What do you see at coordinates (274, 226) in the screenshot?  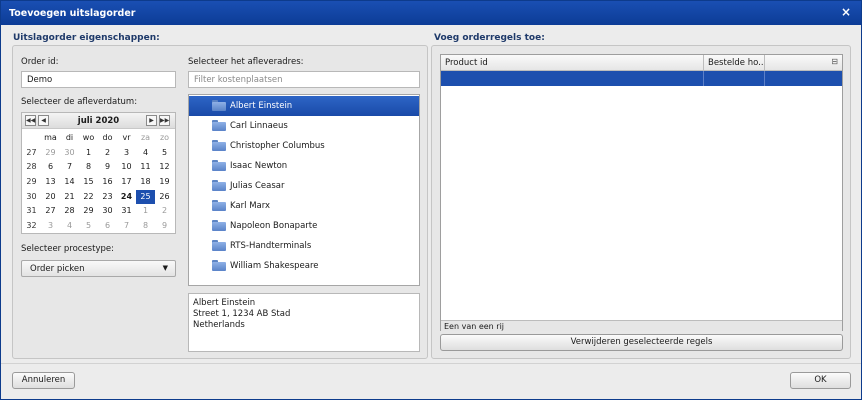 I see `address-name: Napoleon Bonaparte` at bounding box center [274, 226].